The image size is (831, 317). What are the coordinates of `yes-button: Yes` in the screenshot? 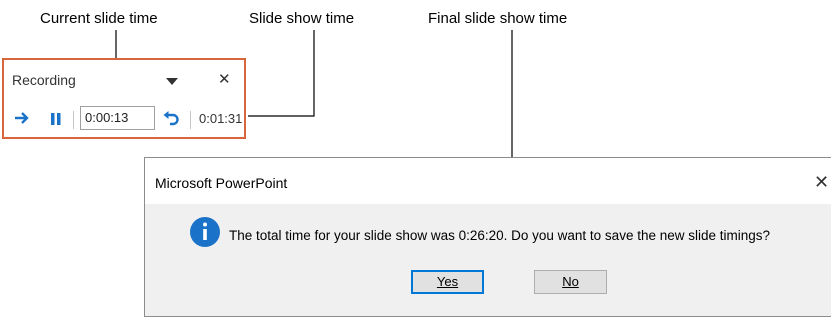 It's located at (447, 282).